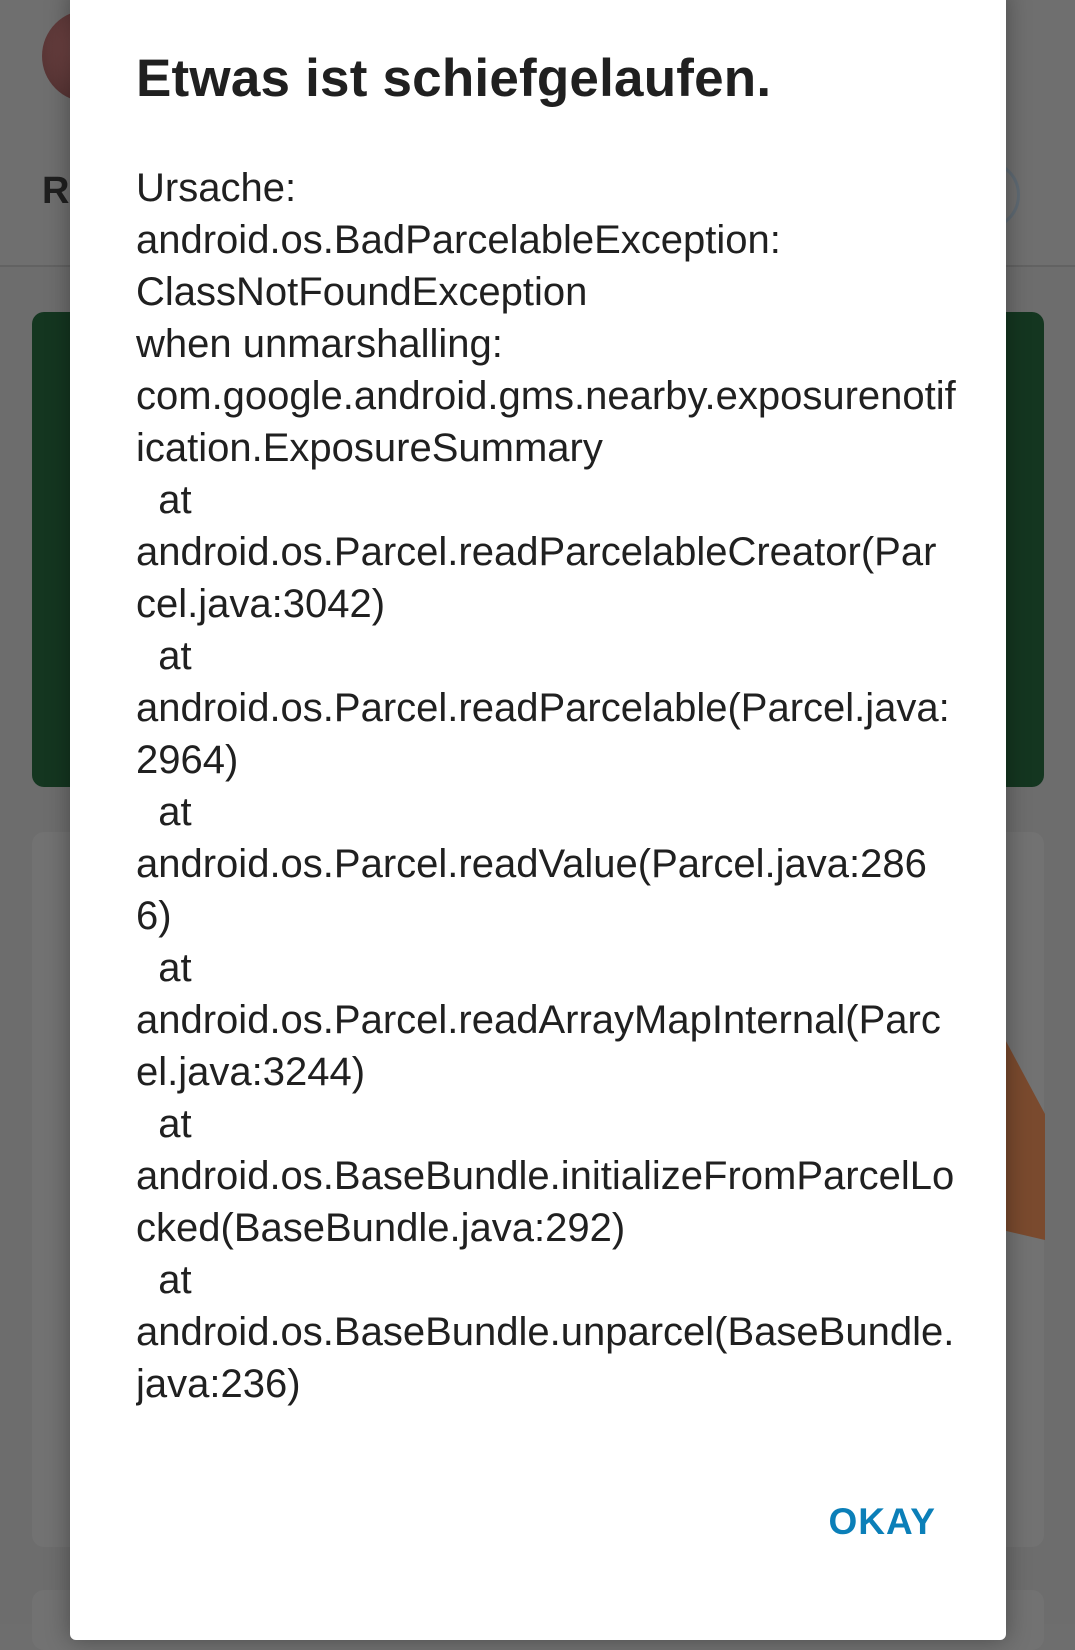  What do you see at coordinates (454, 78) in the screenshot?
I see `dialog-title: Etwas ist schiefgelaufen.` at bounding box center [454, 78].